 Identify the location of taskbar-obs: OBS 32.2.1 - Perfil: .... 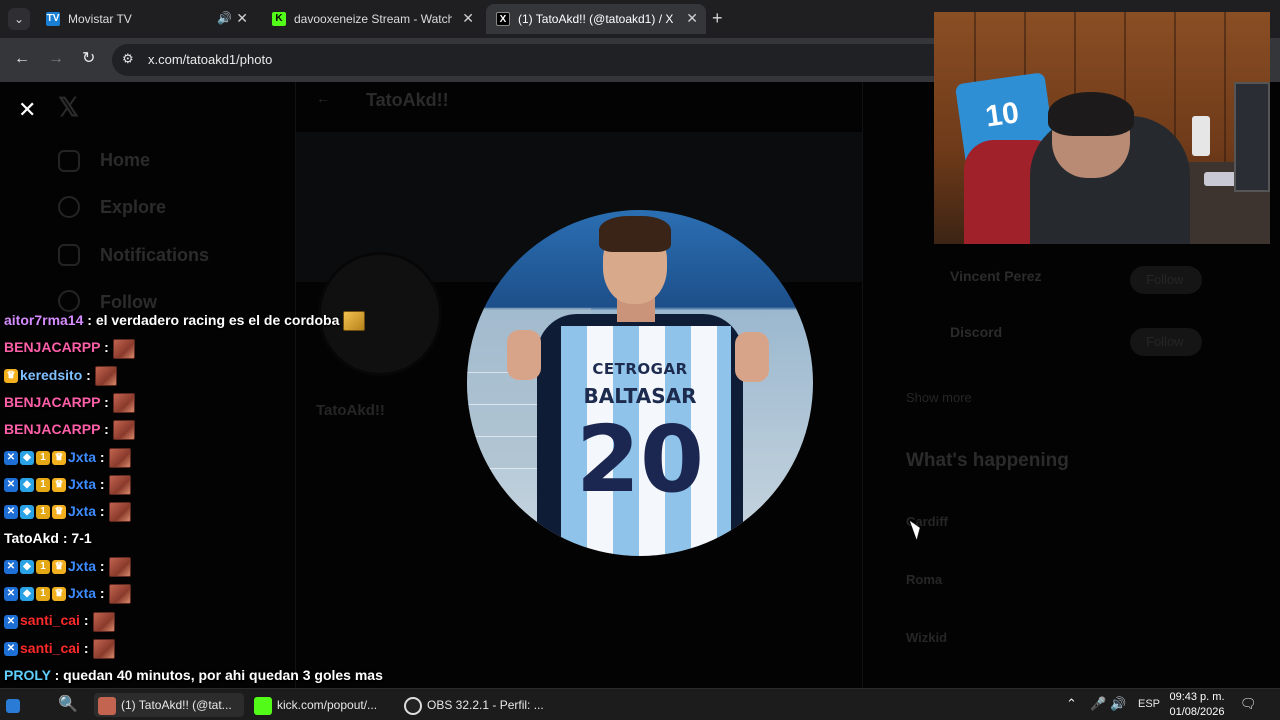
(479, 705).